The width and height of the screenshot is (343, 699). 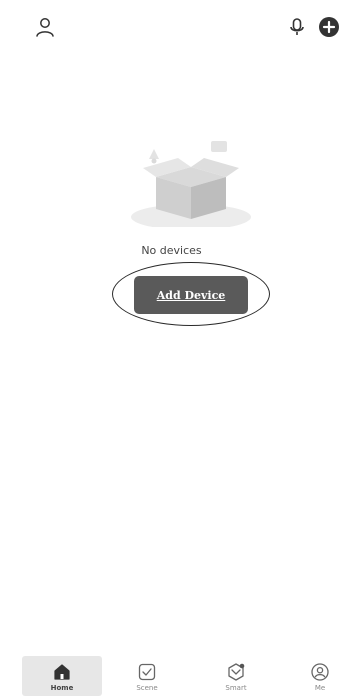 I want to click on home-icon, so click(x=62, y=672).